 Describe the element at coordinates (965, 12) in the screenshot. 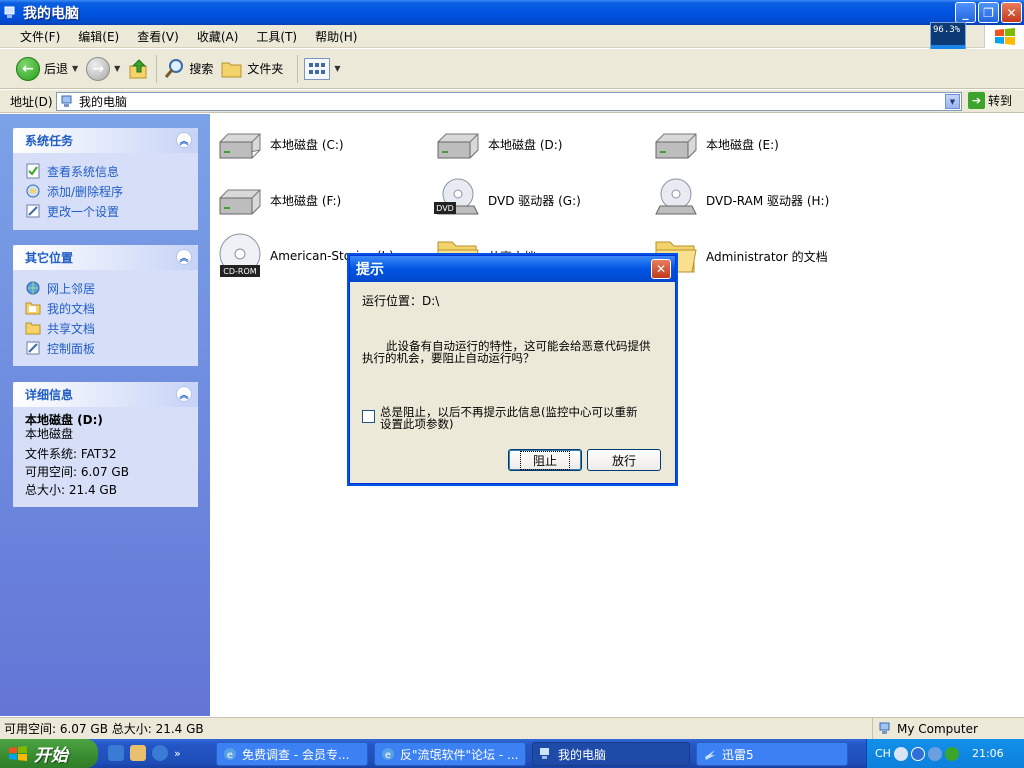

I see `minimize-button: _` at that location.